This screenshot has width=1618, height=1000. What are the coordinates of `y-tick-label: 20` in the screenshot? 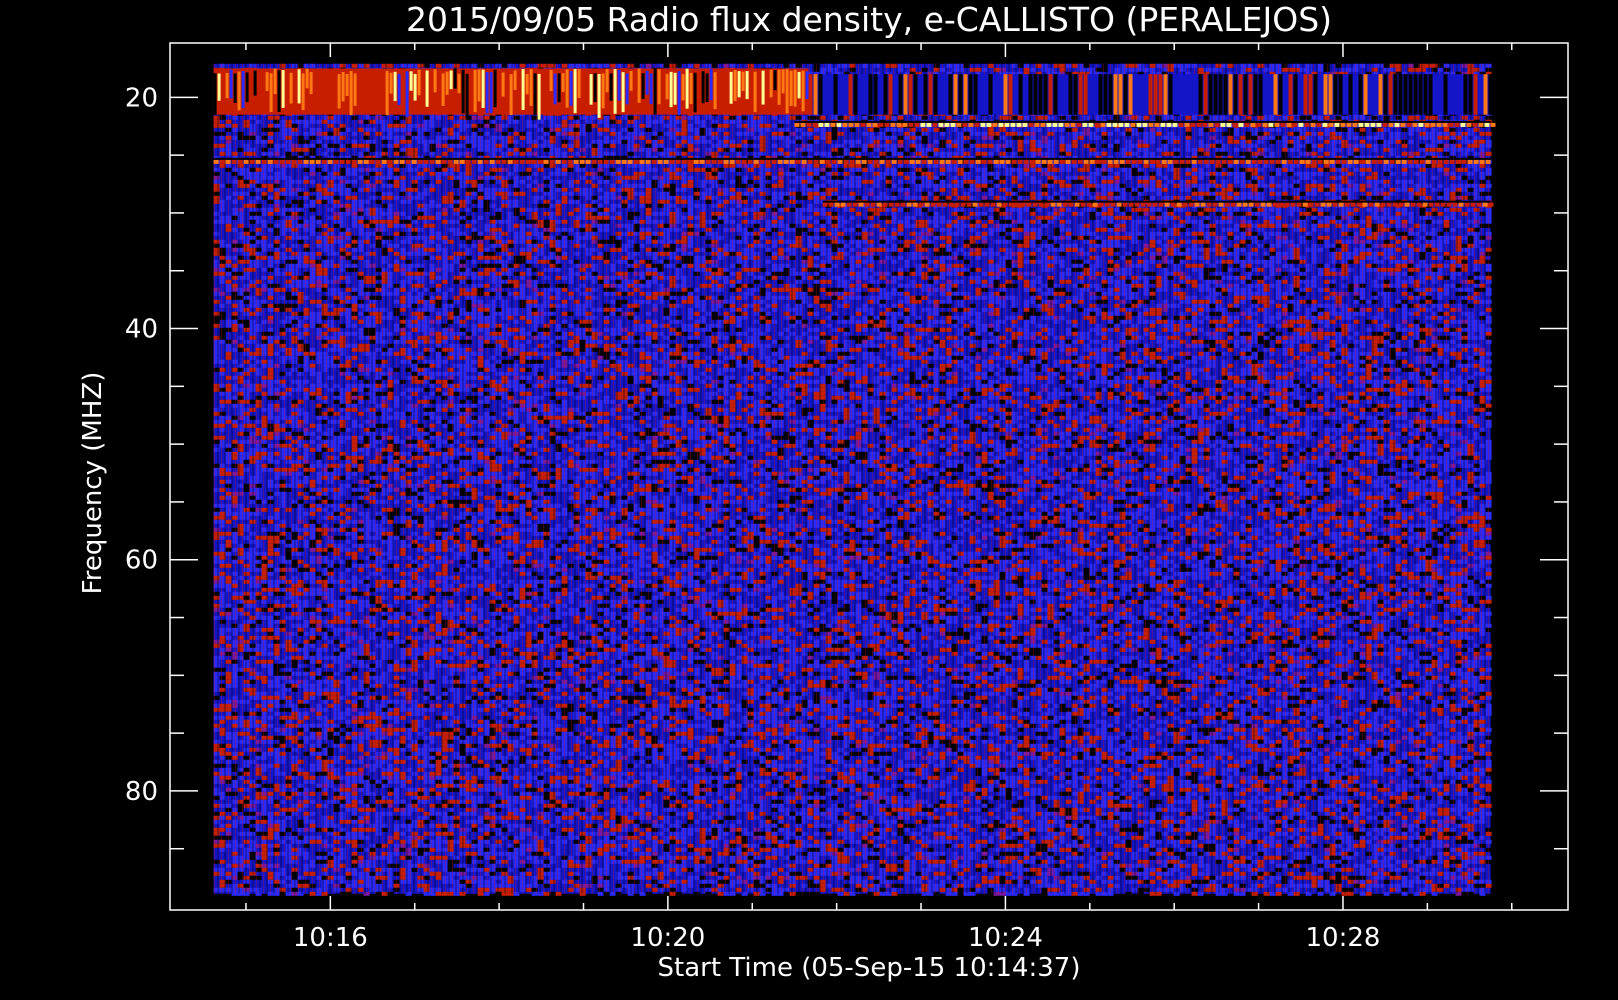 It's located at (141, 98).